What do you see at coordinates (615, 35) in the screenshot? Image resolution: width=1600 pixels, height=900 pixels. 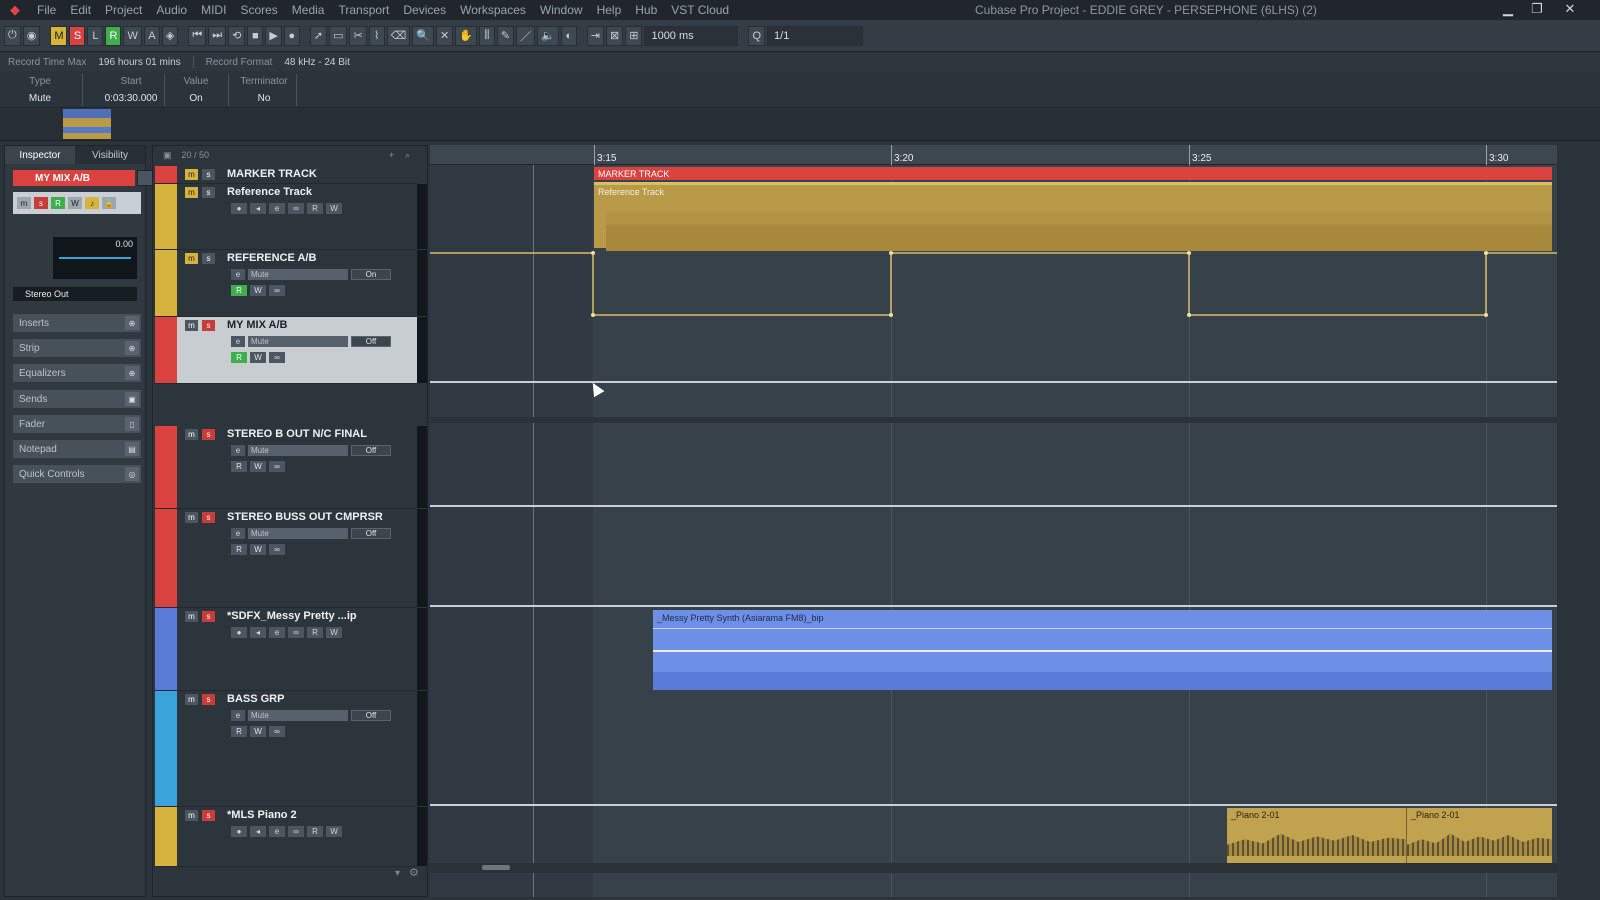 I see `snap-icon: ⊠` at bounding box center [615, 35].